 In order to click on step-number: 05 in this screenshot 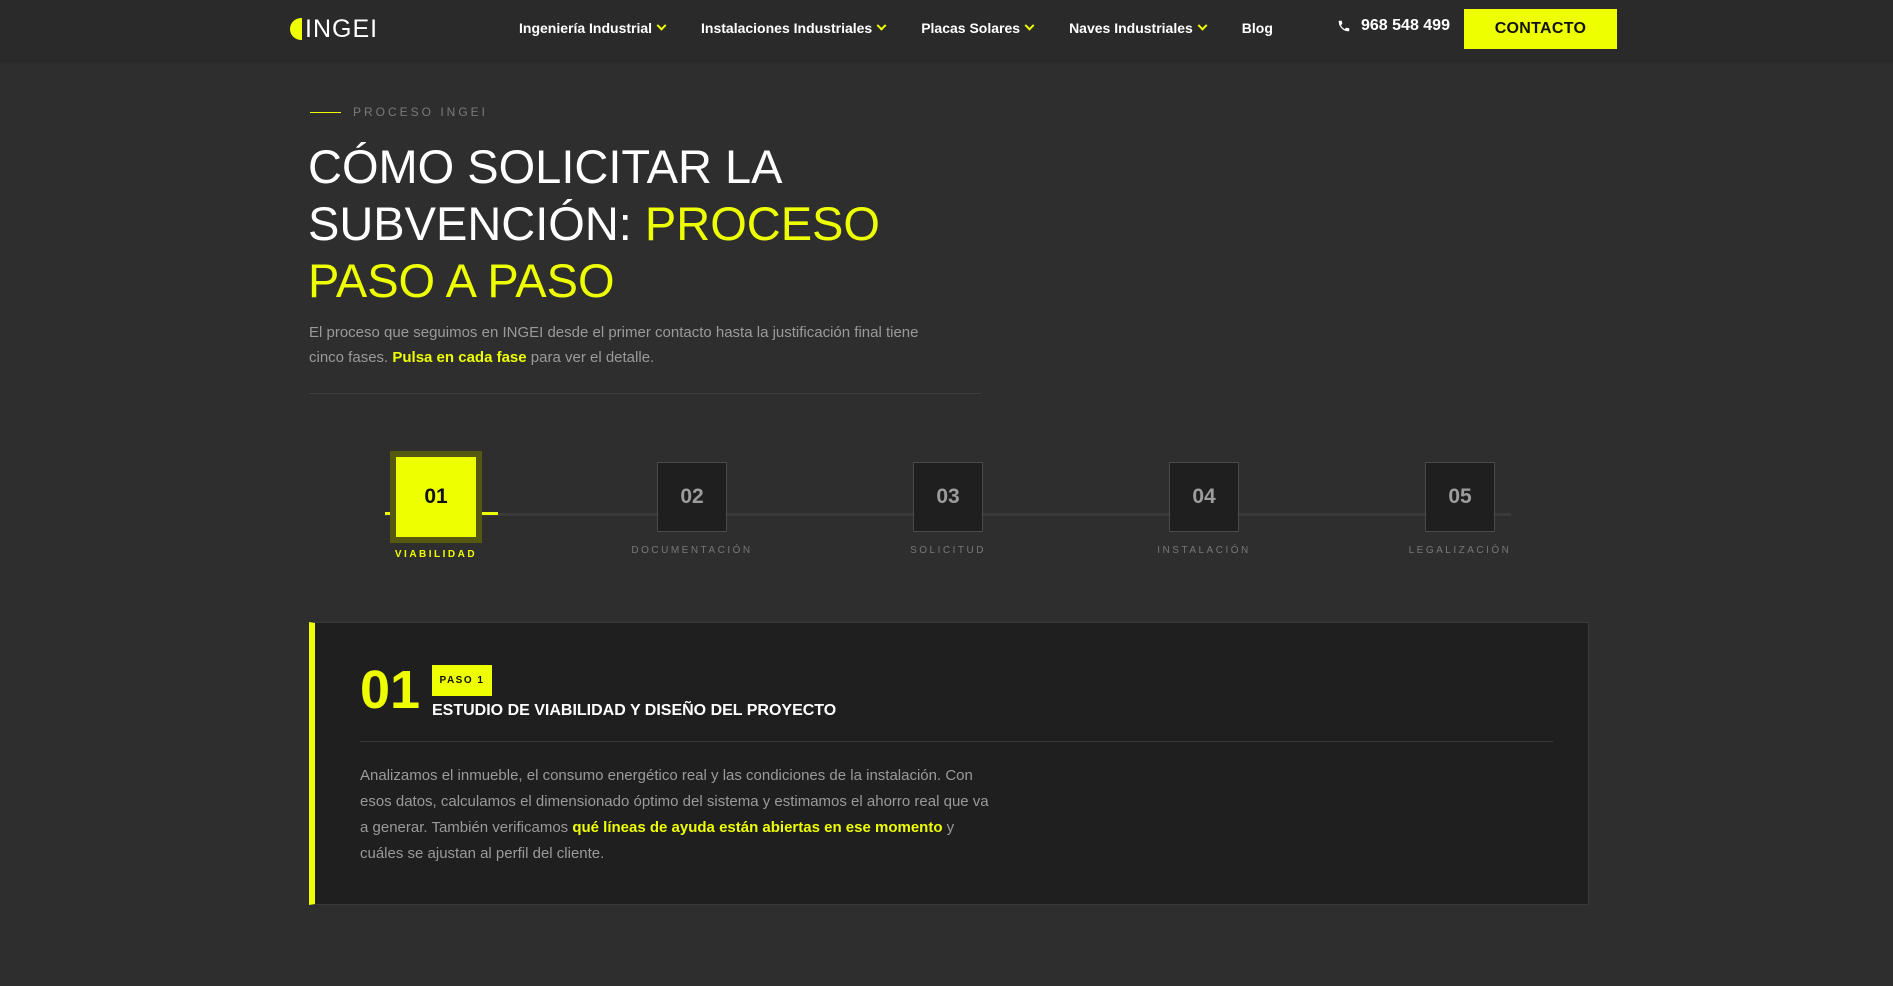, I will do `click(1460, 497)`.